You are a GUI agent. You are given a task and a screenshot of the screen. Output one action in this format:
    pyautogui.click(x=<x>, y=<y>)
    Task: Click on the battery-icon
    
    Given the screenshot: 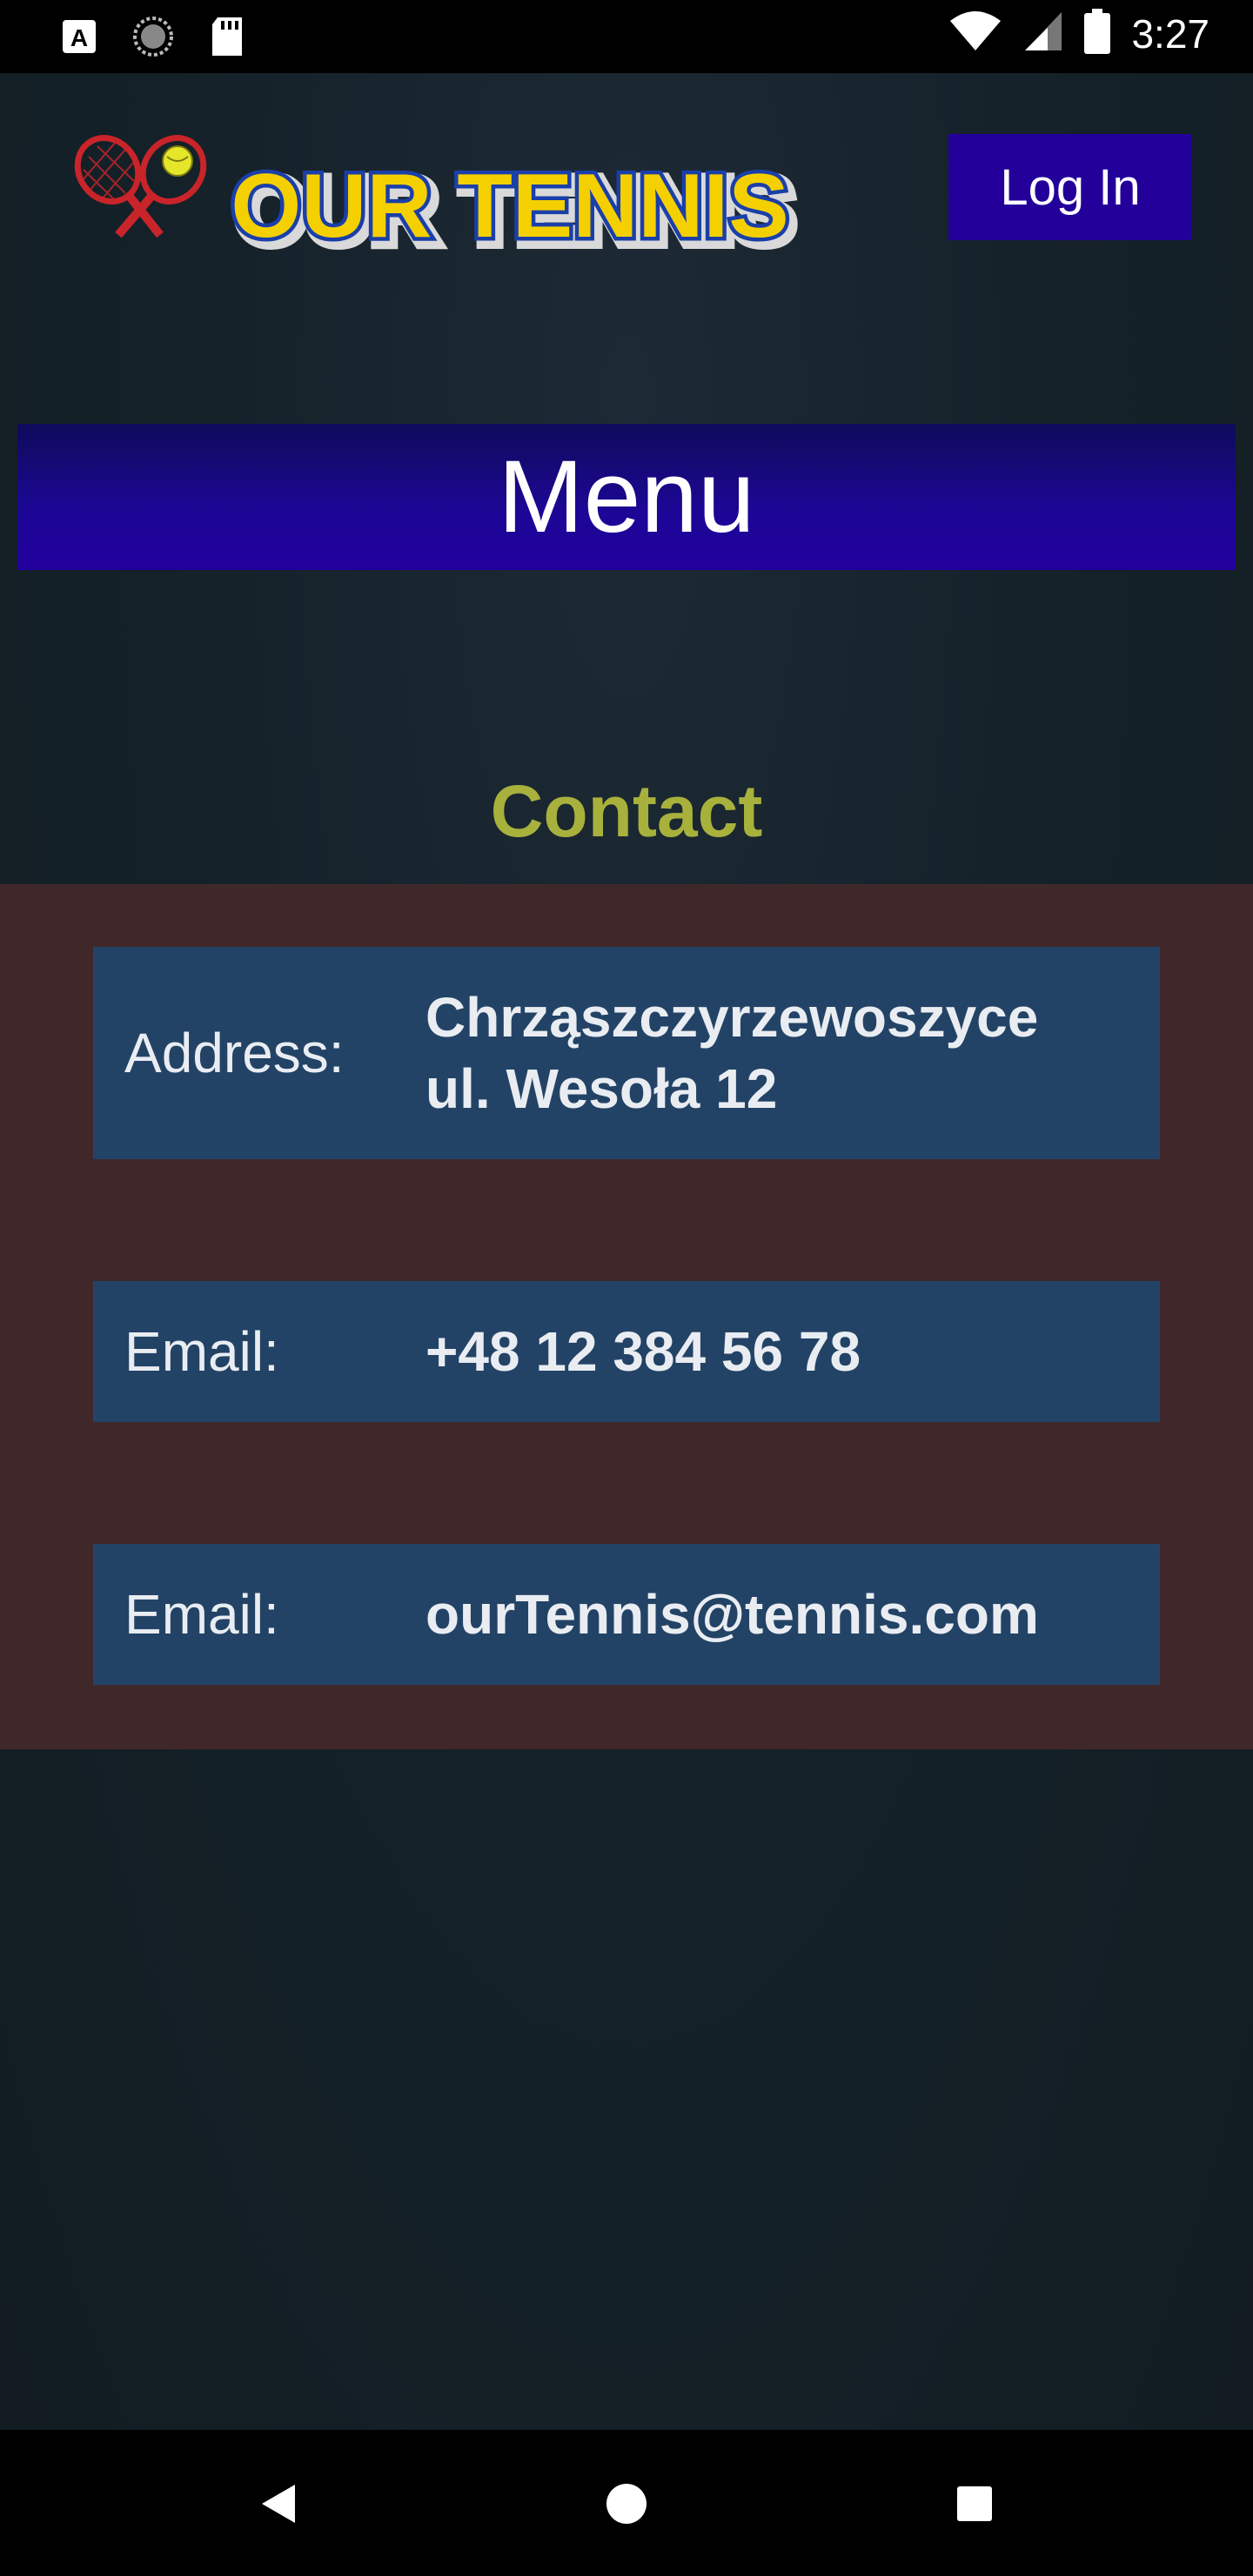 What is the action you would take?
    pyautogui.click(x=1097, y=34)
    